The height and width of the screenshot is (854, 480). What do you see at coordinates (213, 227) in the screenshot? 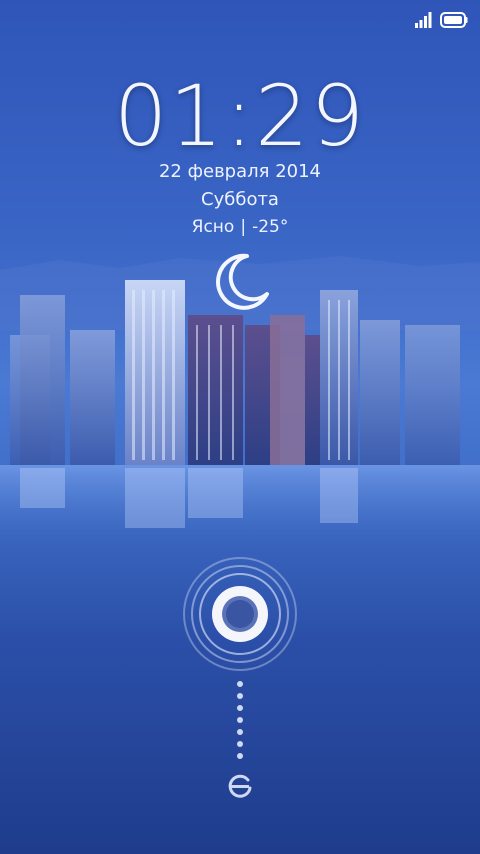
I see `weather-condition: Ясно` at bounding box center [213, 227].